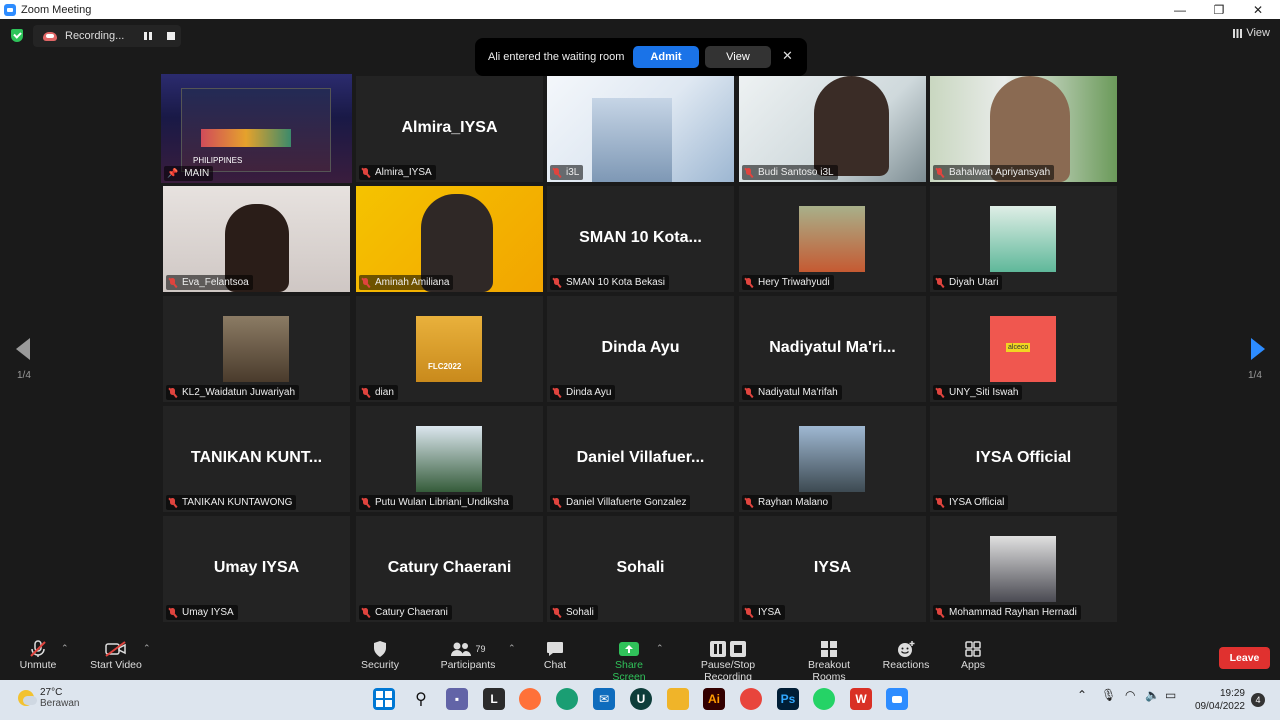 Image resolution: width=1280 pixels, height=720 pixels. I want to click on muted-microphone-icon, so click(38, 648).